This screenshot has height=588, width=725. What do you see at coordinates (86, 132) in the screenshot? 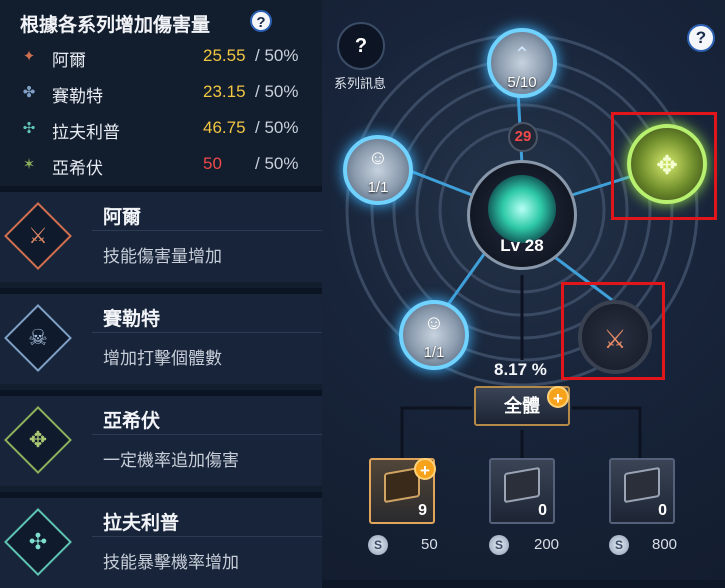
I see `stat-name: 拉夫利普` at bounding box center [86, 132].